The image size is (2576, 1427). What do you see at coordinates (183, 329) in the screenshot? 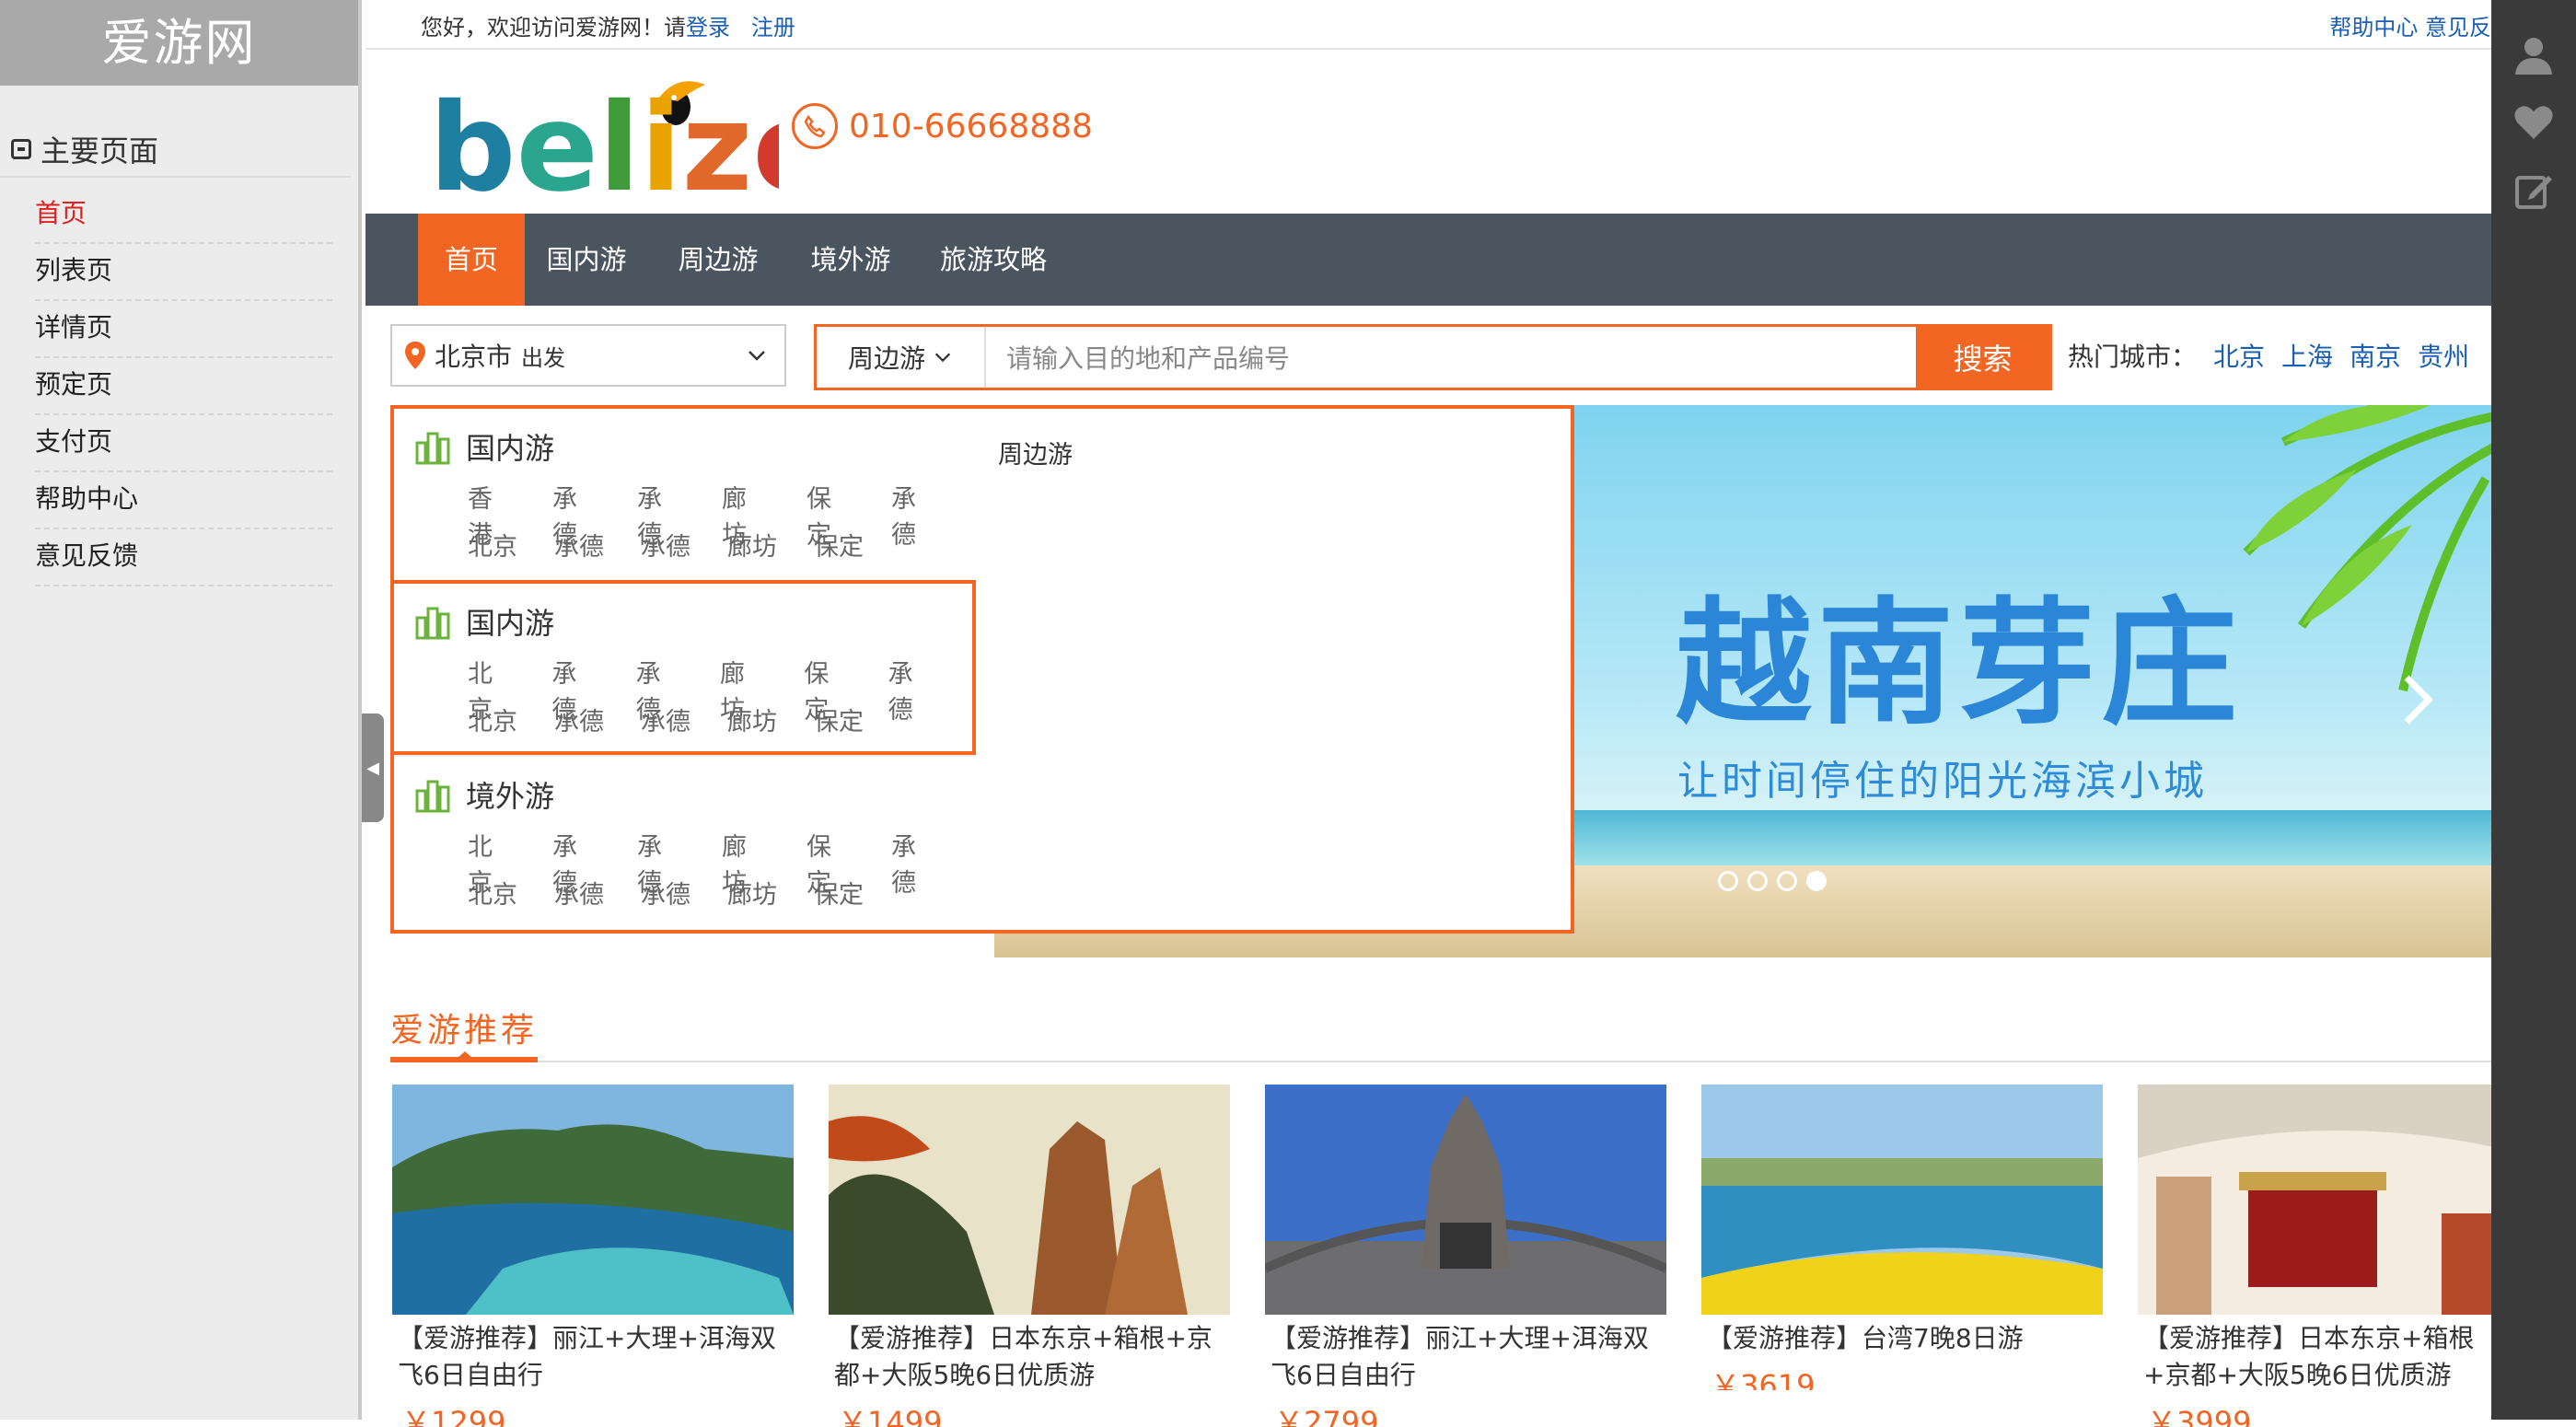
I see `sidebar-item-detail: 详情页` at bounding box center [183, 329].